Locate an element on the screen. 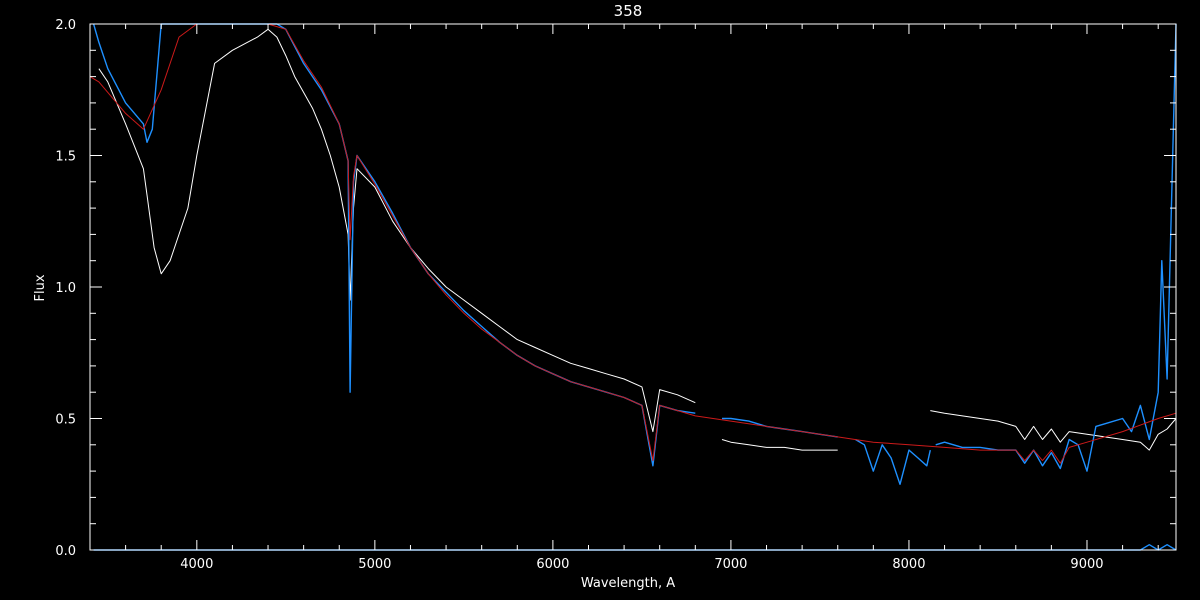  x-tick-label: 6000 is located at coordinates (552, 564).